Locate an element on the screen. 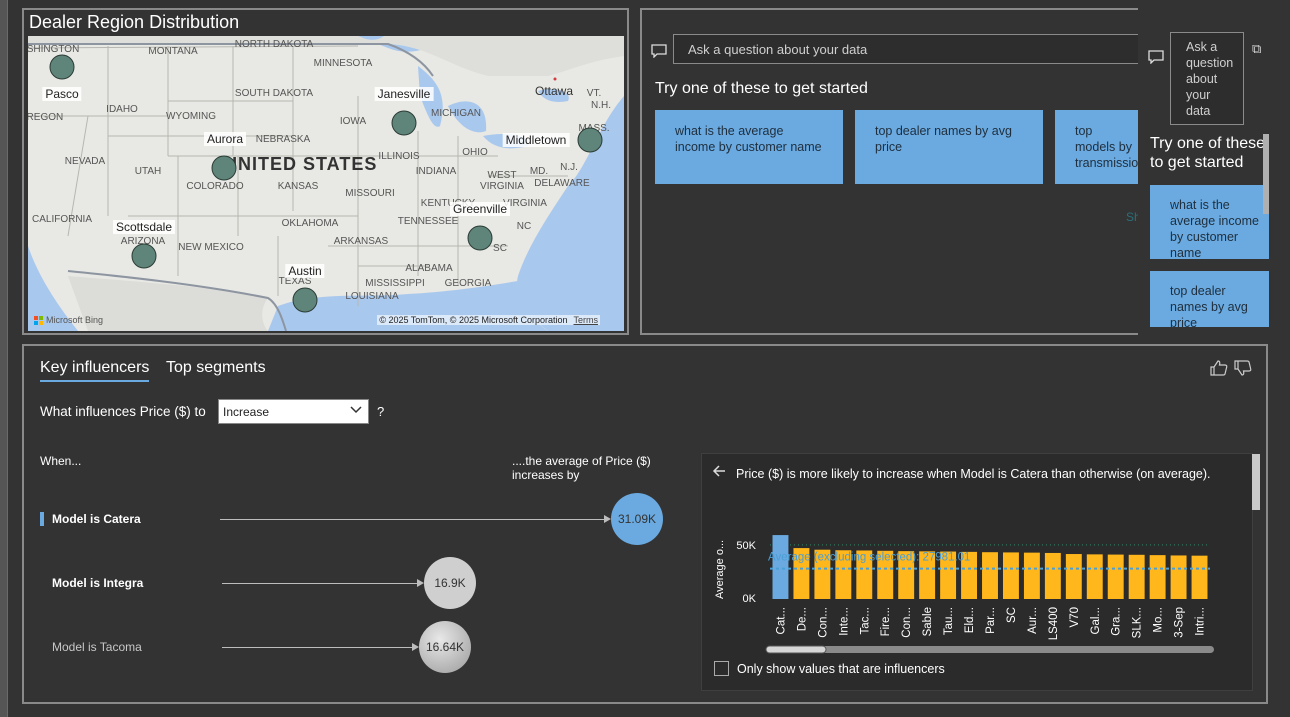 The image size is (1290, 717). state-label: ARKANSAS is located at coordinates (361, 241).